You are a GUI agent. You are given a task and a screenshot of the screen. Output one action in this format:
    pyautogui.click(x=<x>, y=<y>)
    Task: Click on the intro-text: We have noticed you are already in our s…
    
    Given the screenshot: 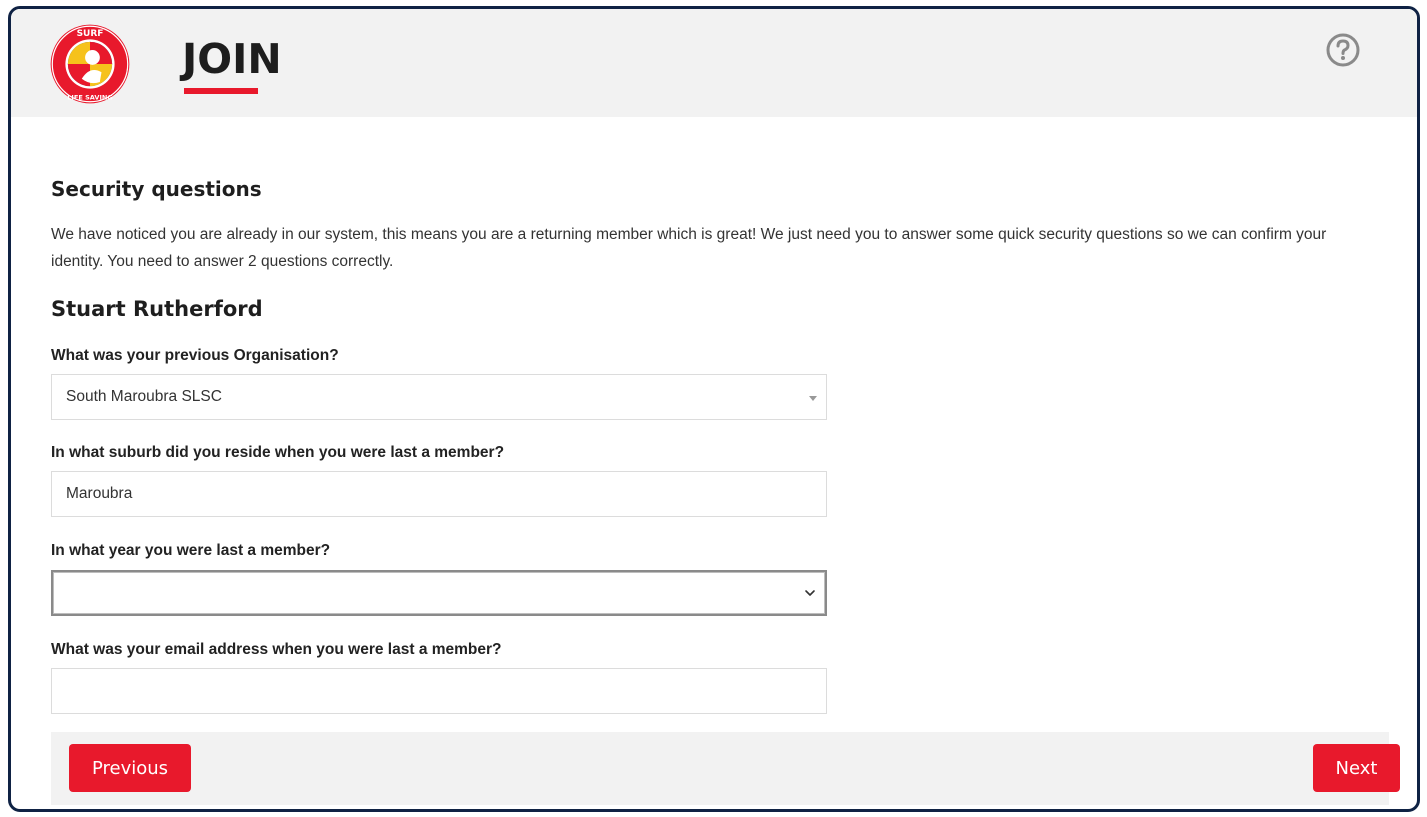 What is the action you would take?
    pyautogui.click(x=689, y=248)
    